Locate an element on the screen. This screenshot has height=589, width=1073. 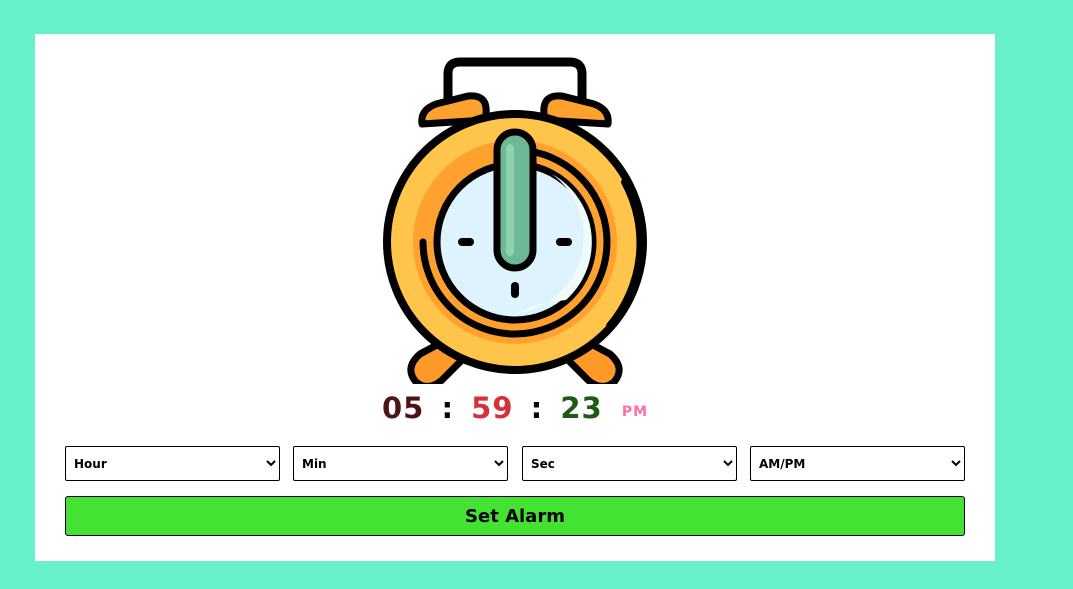
second-select: Sec is located at coordinates (629, 463).